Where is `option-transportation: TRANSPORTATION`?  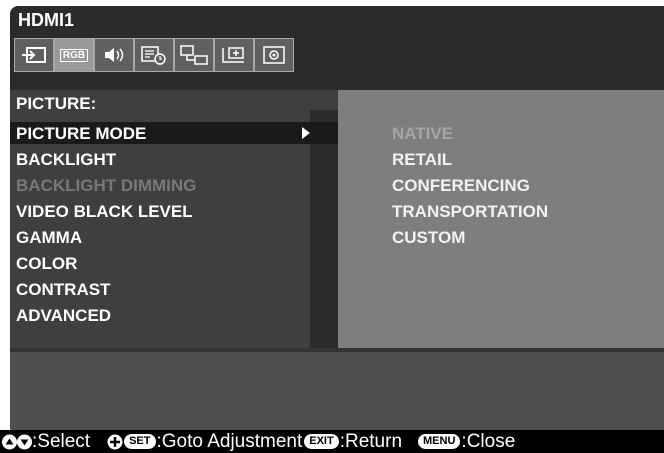
option-transportation: TRANSPORTATION is located at coordinates (470, 212).